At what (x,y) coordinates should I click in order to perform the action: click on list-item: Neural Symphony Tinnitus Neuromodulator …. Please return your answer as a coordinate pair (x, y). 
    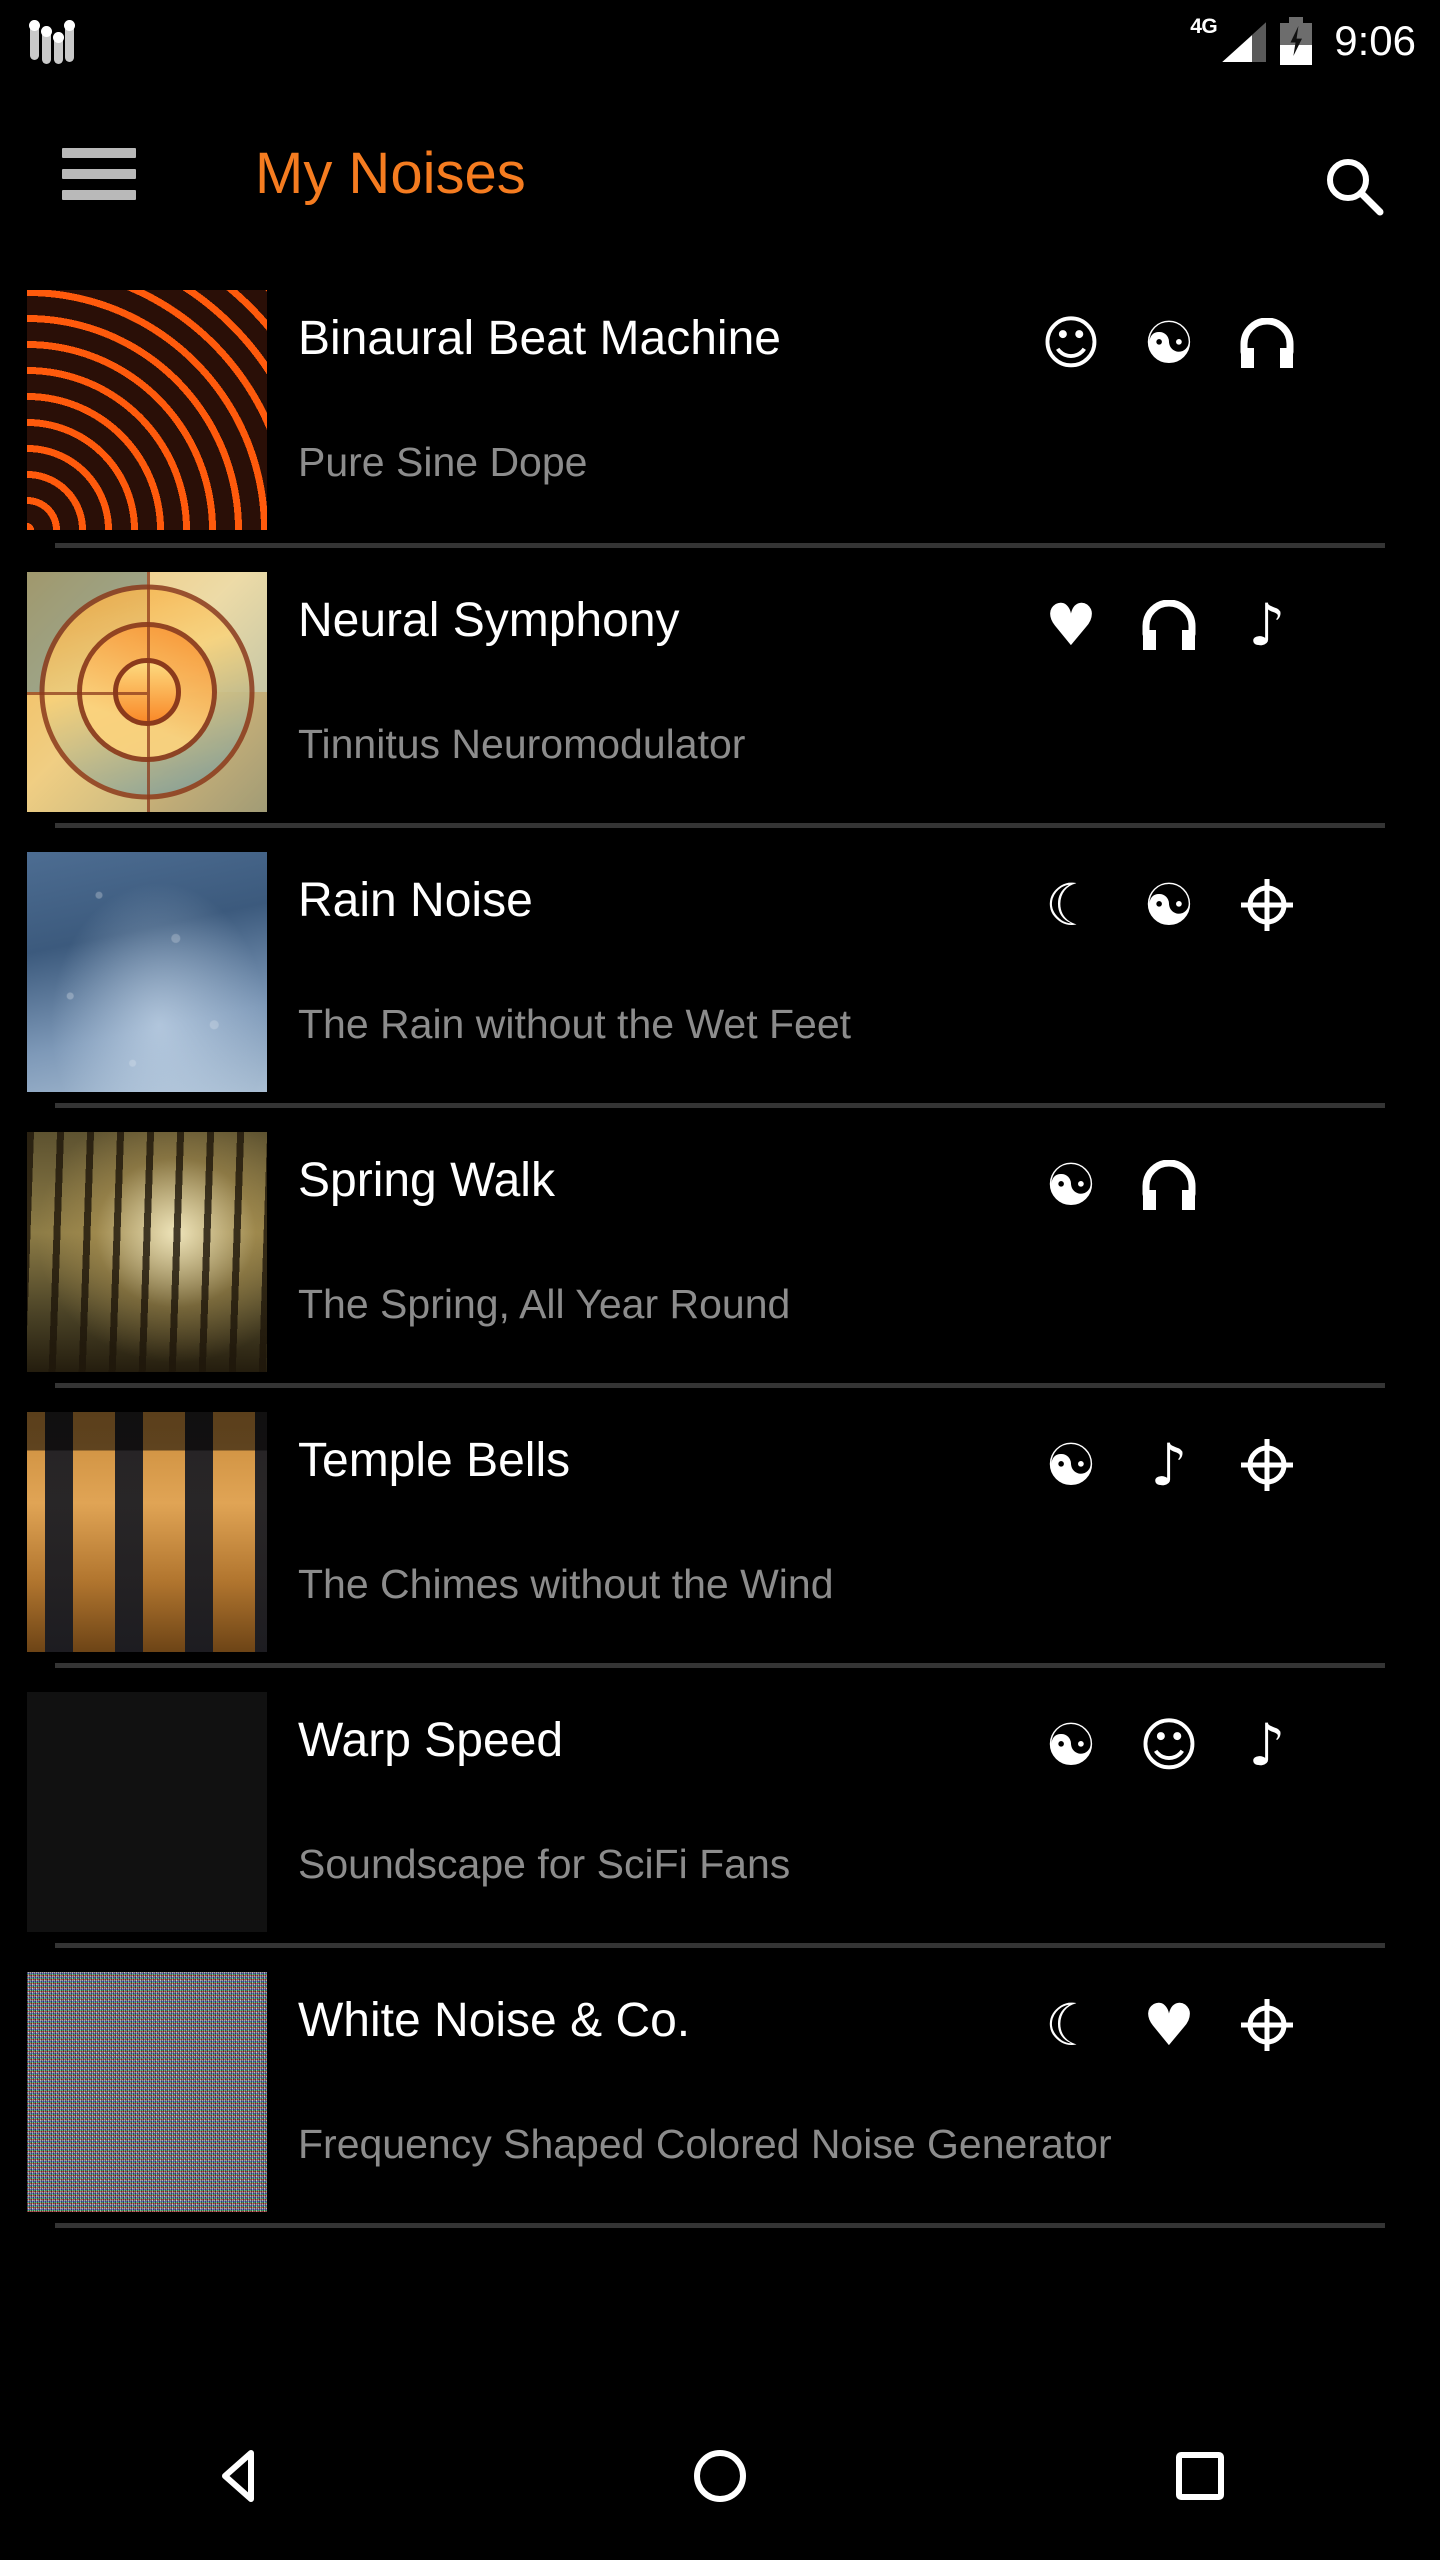
    Looking at the image, I should click on (720, 688).